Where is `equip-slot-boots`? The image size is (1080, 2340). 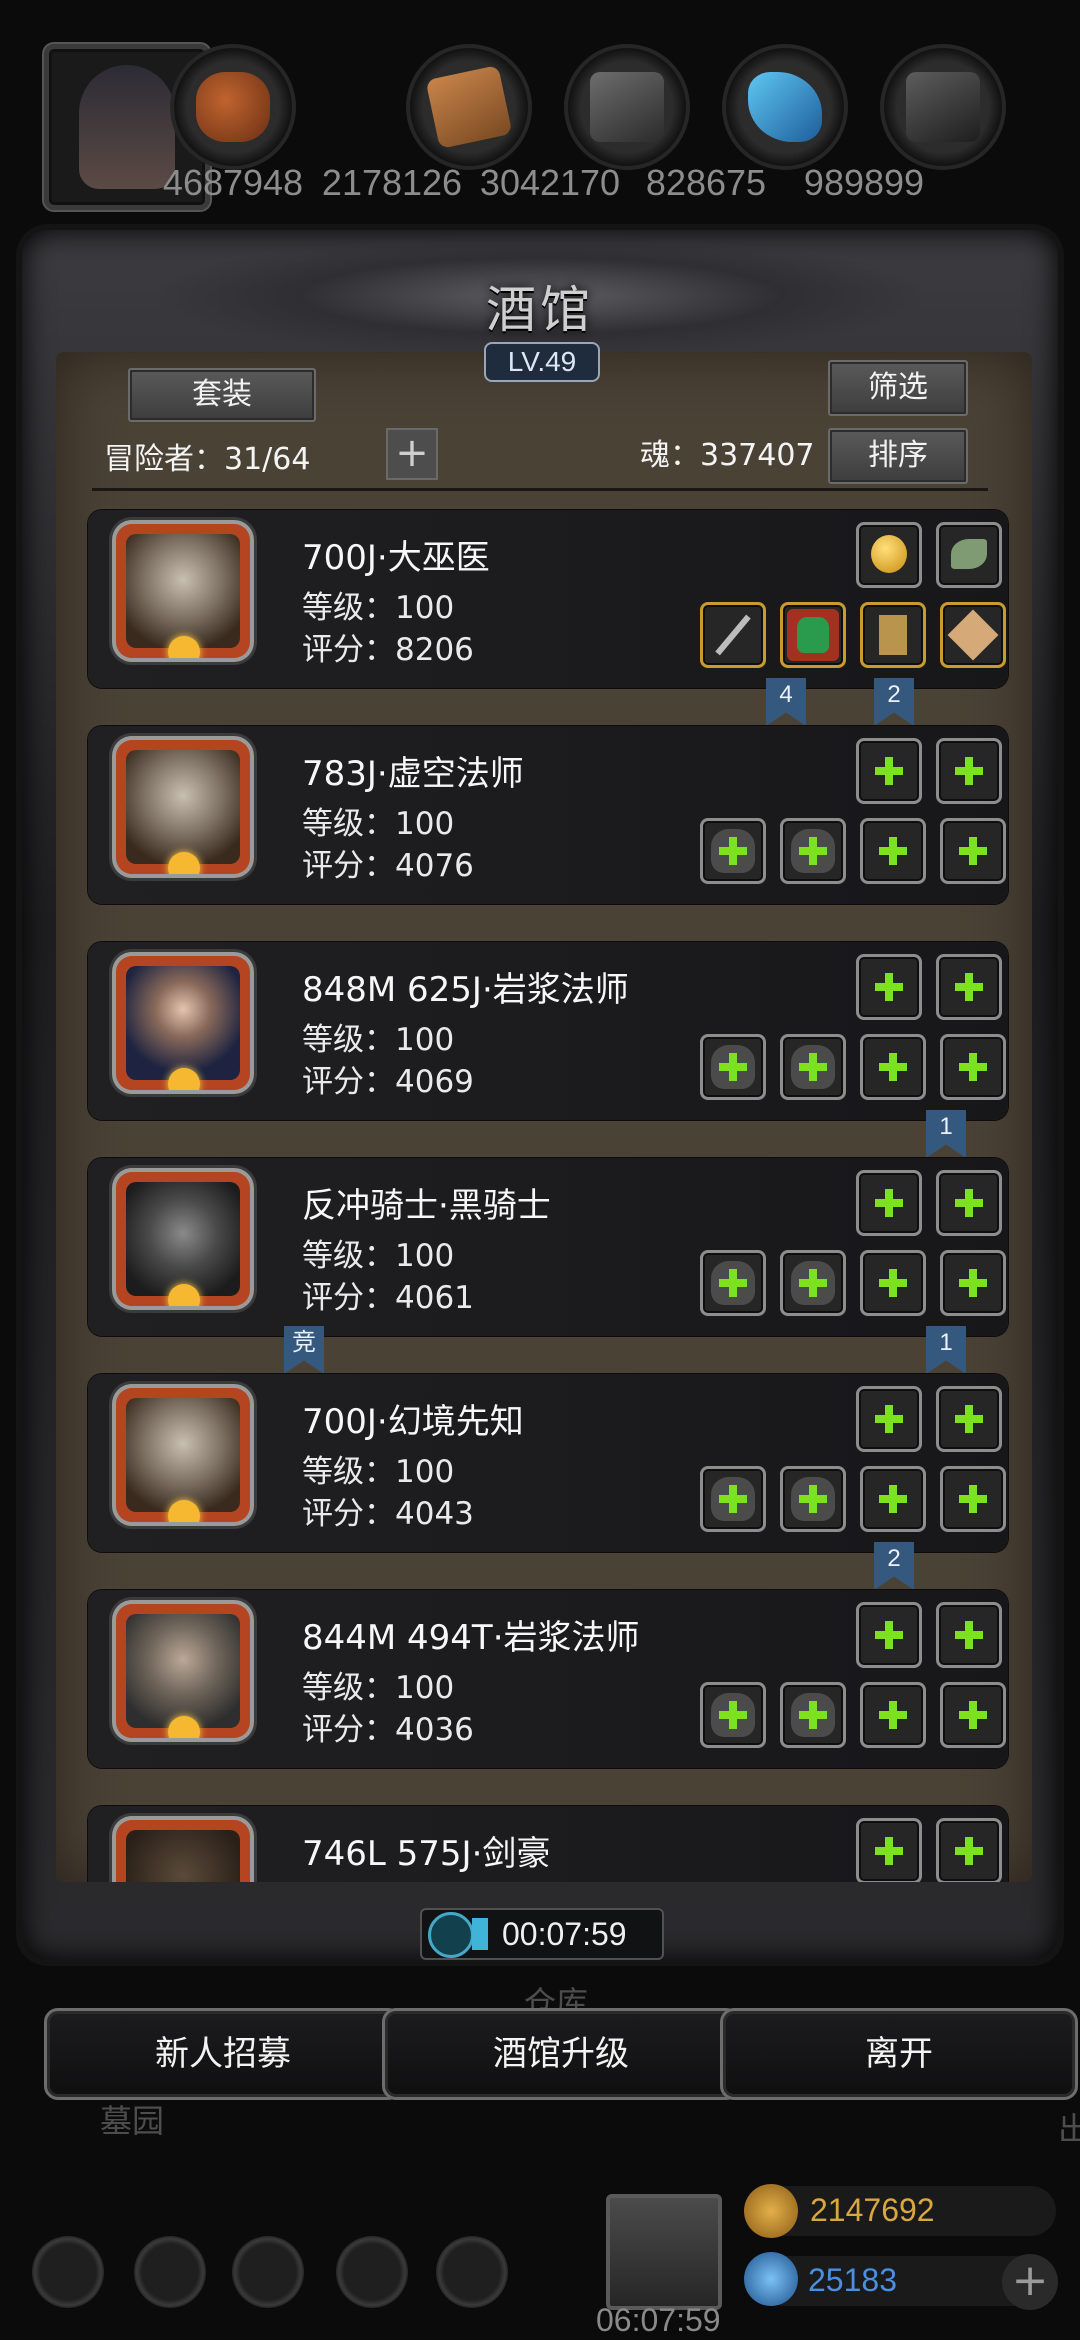 equip-slot-boots is located at coordinates (893, 635).